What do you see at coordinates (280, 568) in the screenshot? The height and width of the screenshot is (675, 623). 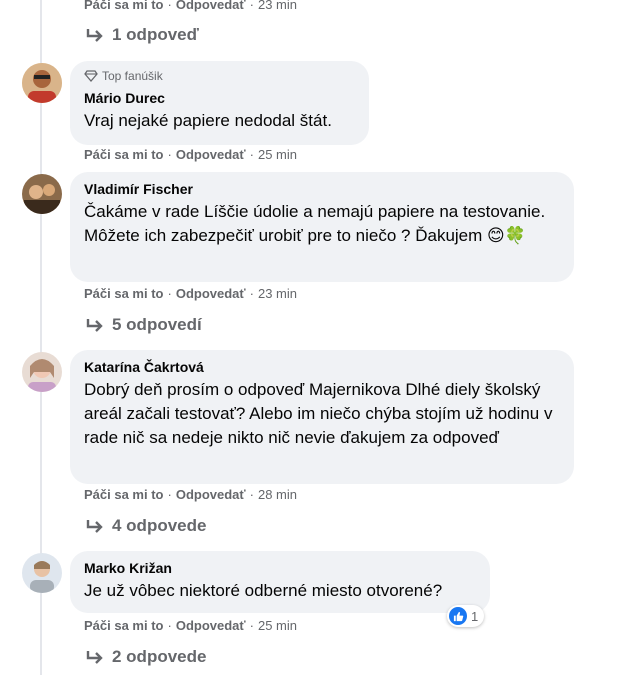 I see `comment-author: Marko Križan` at bounding box center [280, 568].